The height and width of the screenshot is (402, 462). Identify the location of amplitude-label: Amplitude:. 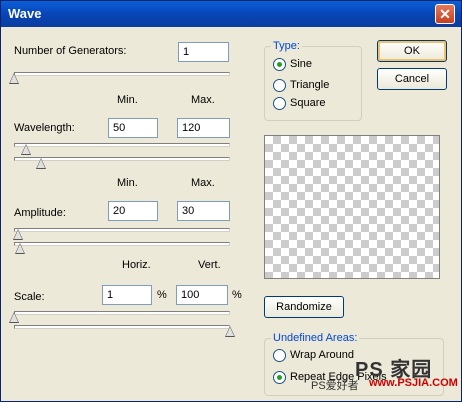
(40, 213).